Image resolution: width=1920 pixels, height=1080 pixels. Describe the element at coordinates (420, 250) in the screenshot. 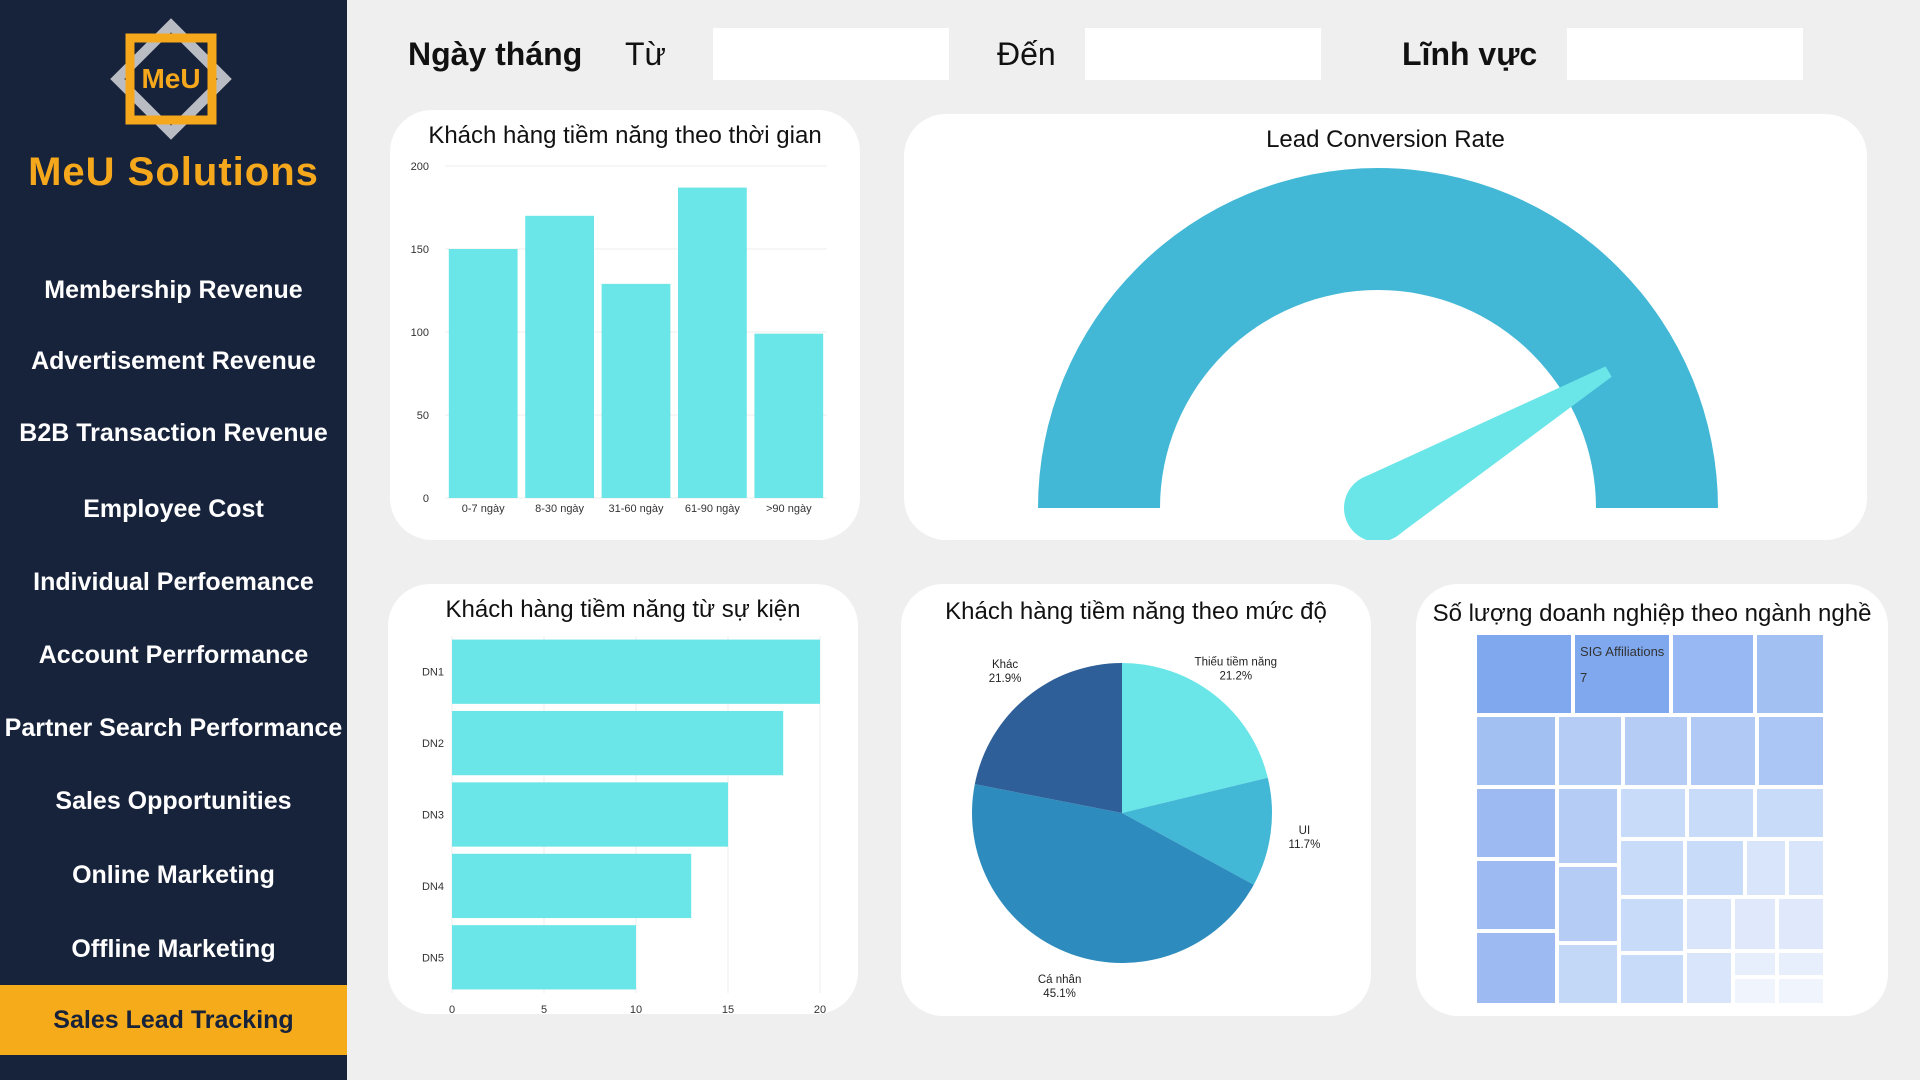

I see `y-tick-label: 150` at that location.